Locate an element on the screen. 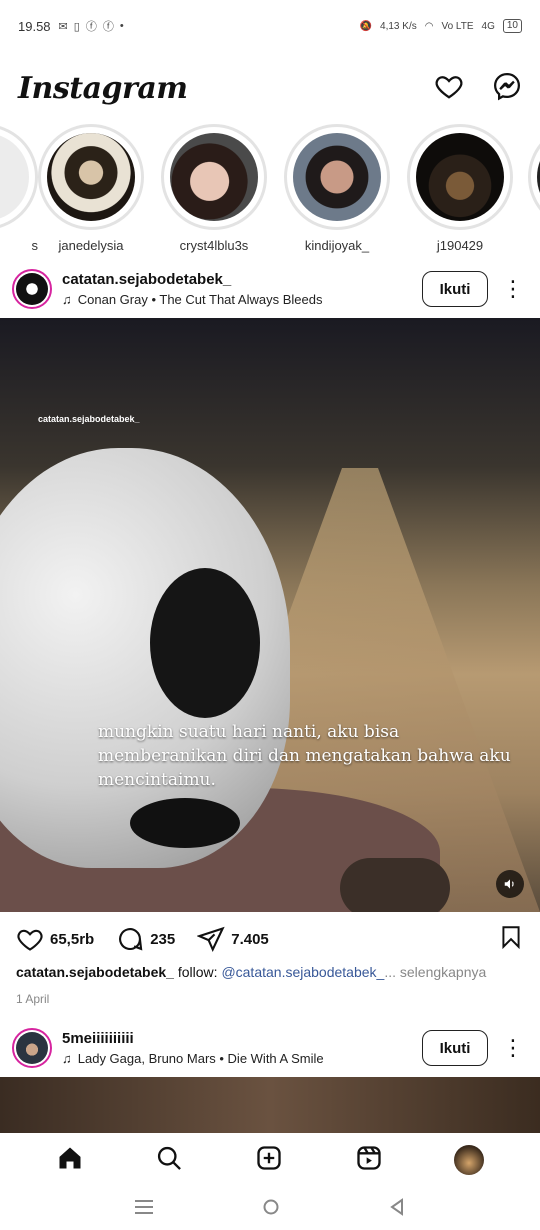  post-date: 1 April is located at coordinates (33, 999).